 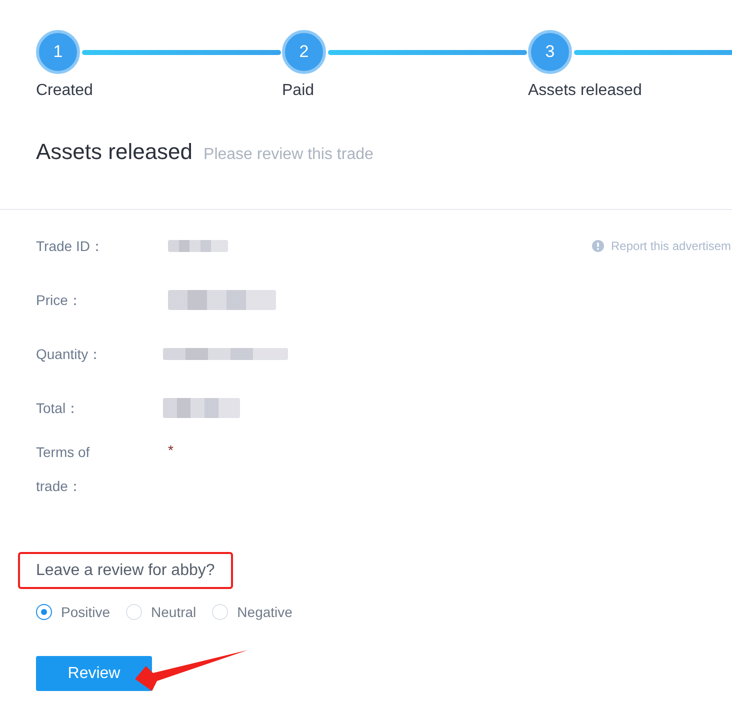 What do you see at coordinates (598, 246) in the screenshot?
I see `alert-icon` at bounding box center [598, 246].